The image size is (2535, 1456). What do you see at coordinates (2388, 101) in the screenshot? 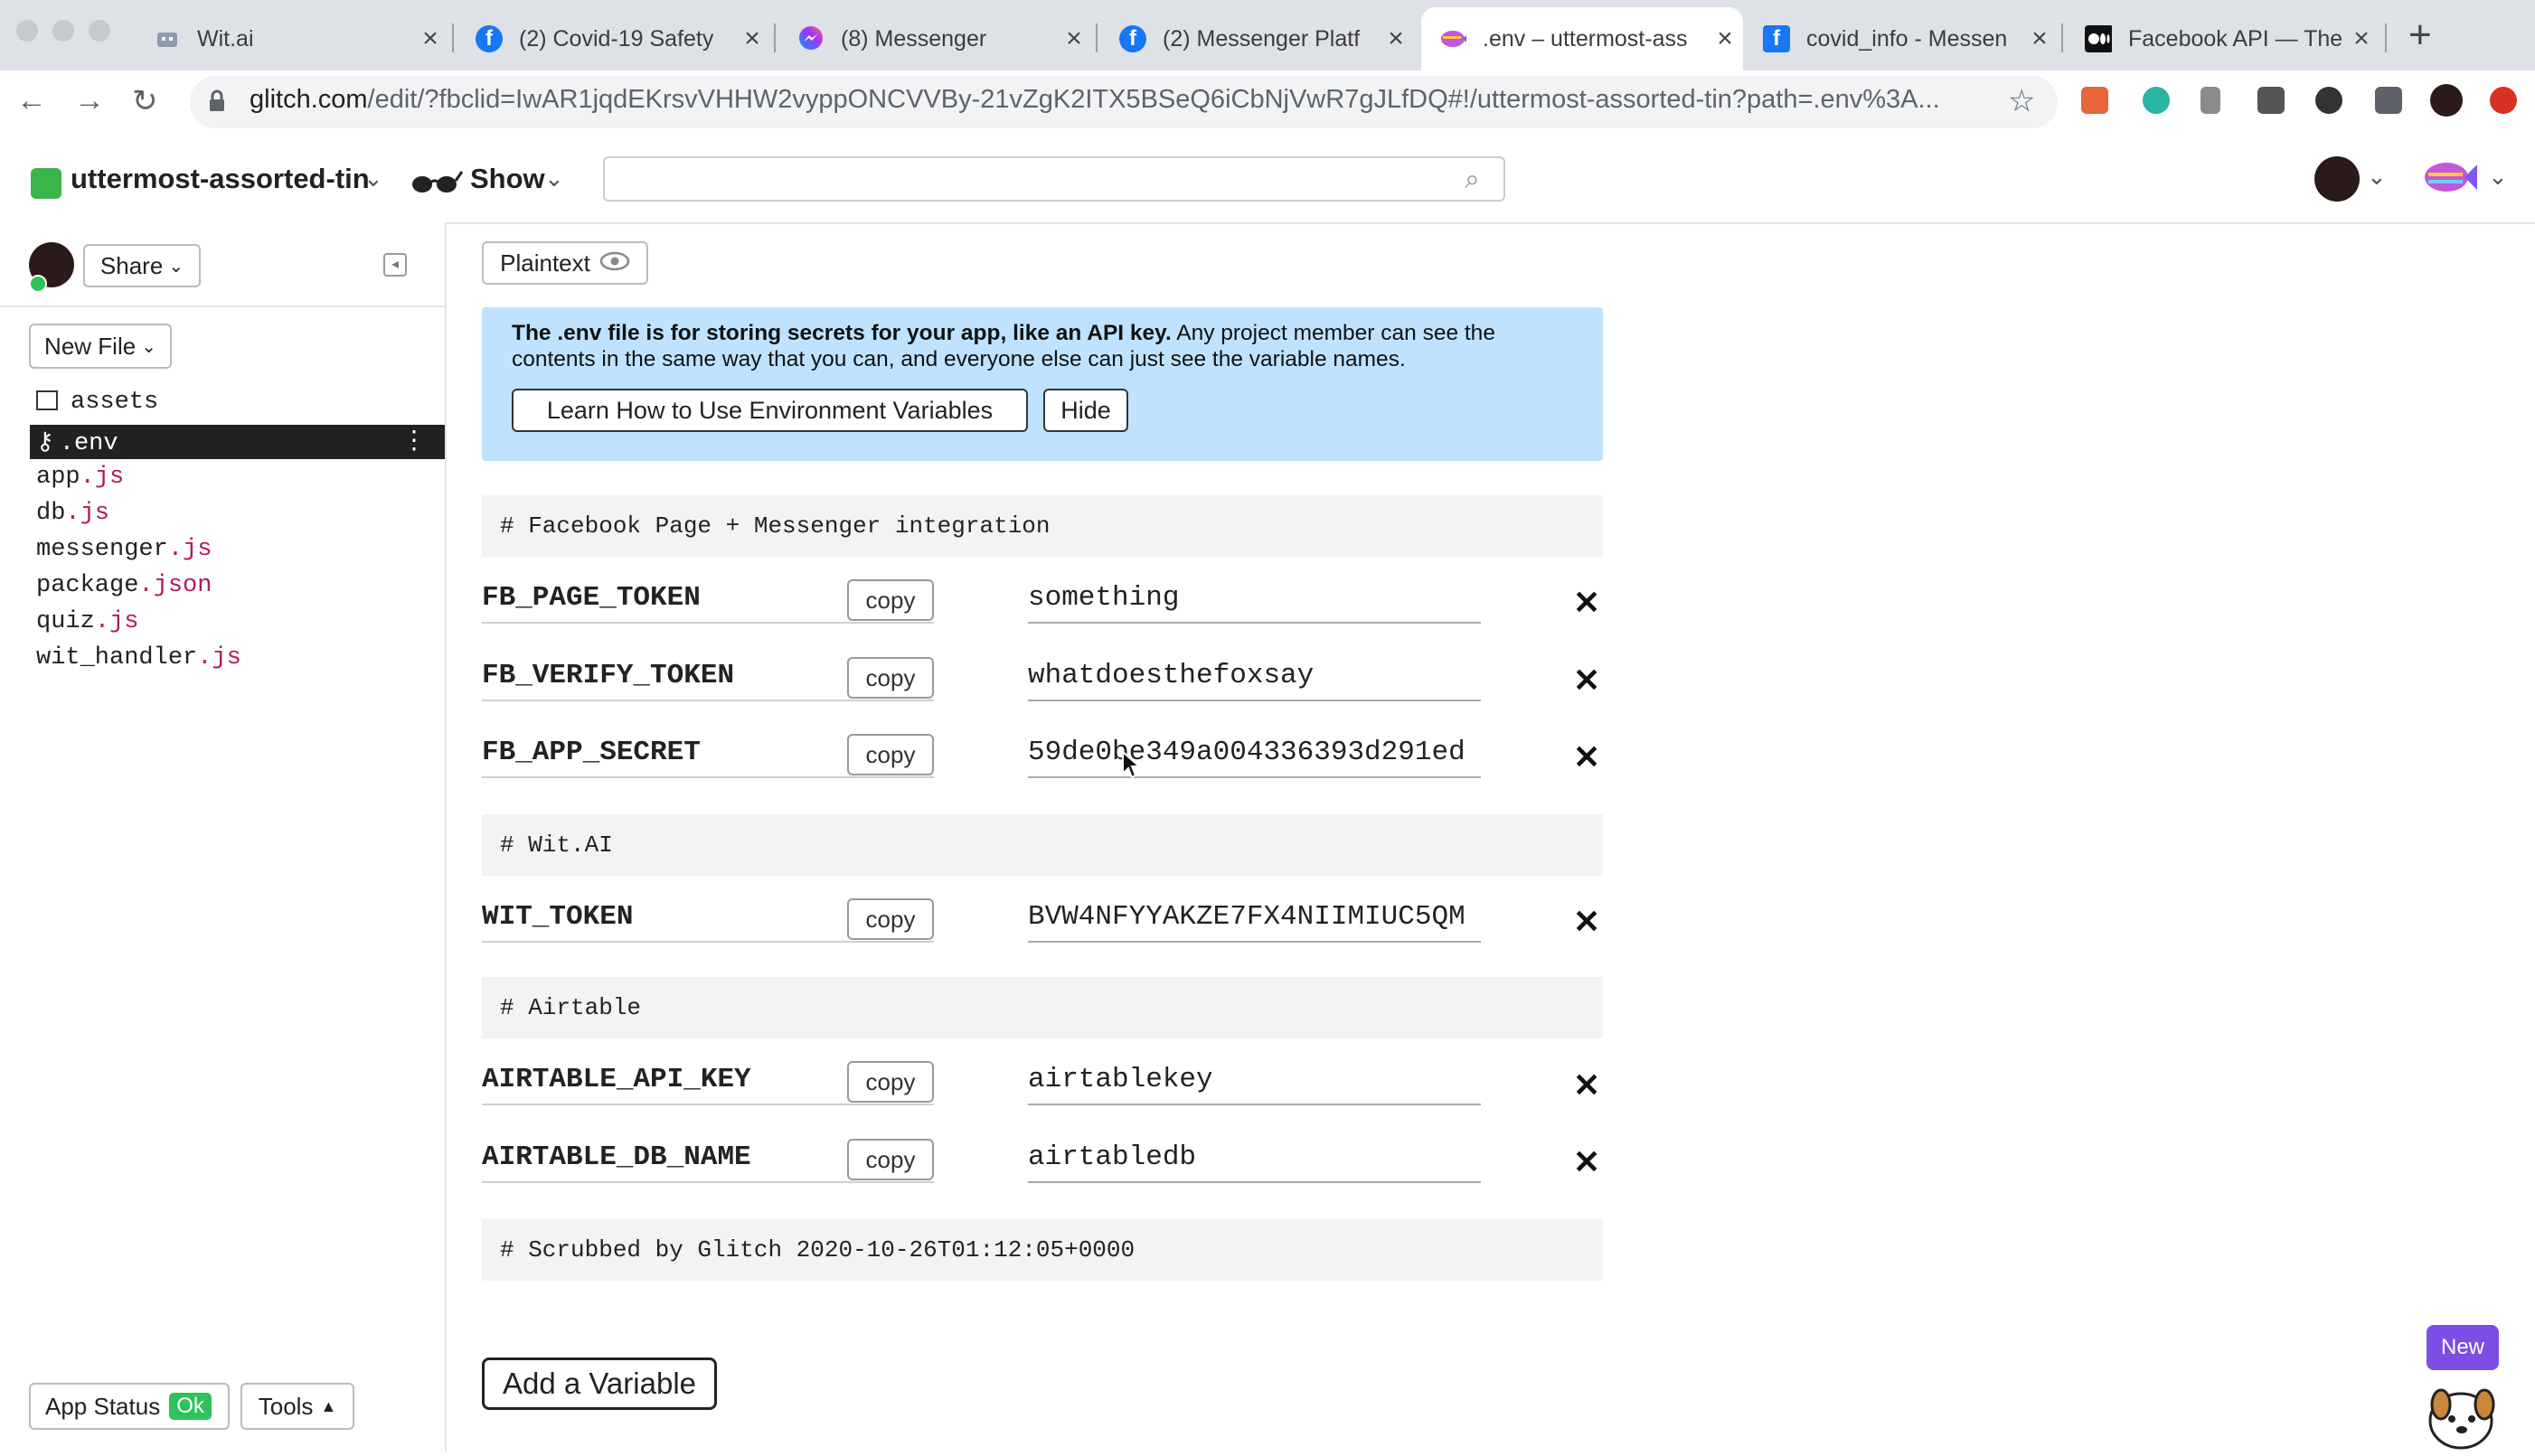
I see `extensions-puzzle-icon` at bounding box center [2388, 101].